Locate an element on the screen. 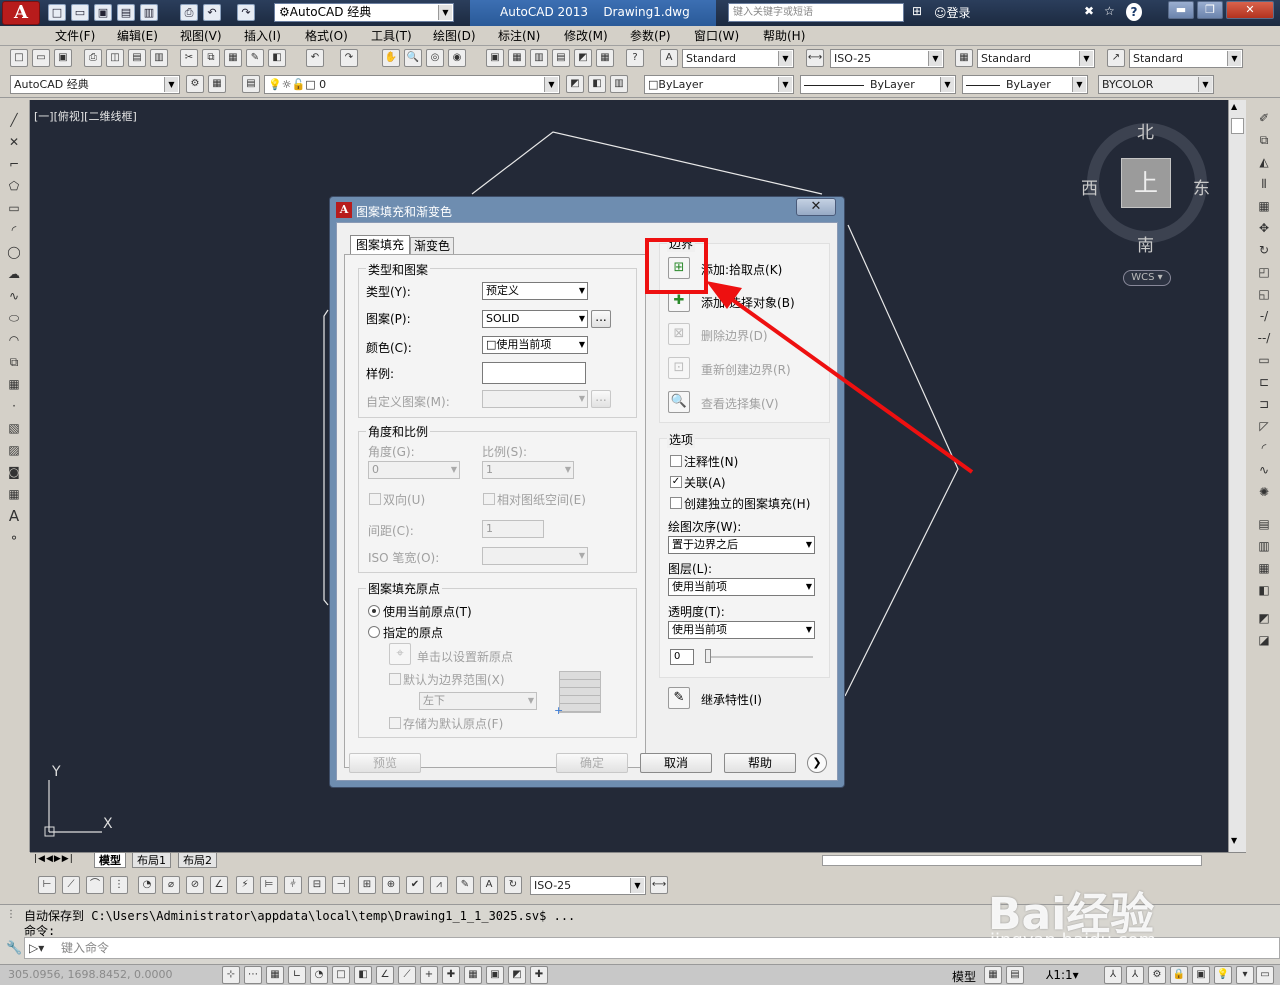  clean-screen-icon: ▭ is located at coordinates (1265, 975).